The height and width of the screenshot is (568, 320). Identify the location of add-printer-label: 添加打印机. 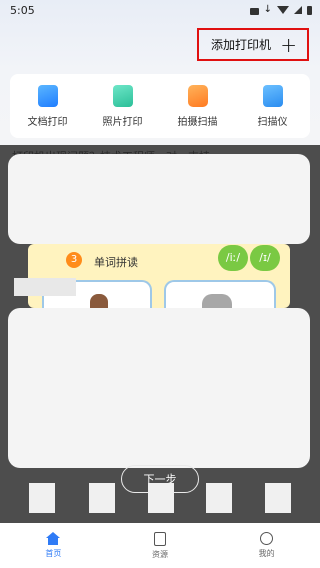
(241, 45).